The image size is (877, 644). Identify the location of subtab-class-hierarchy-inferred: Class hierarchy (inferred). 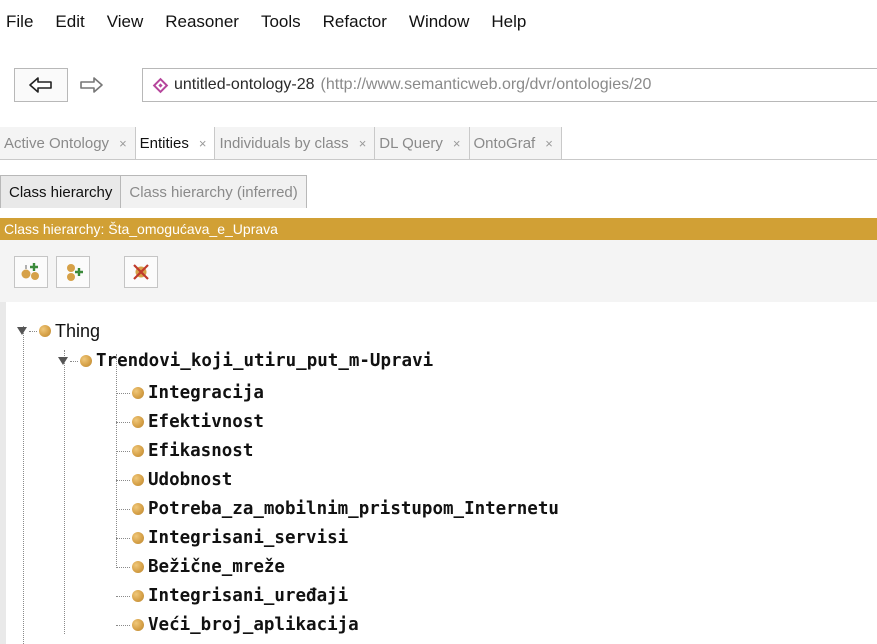
(214, 191).